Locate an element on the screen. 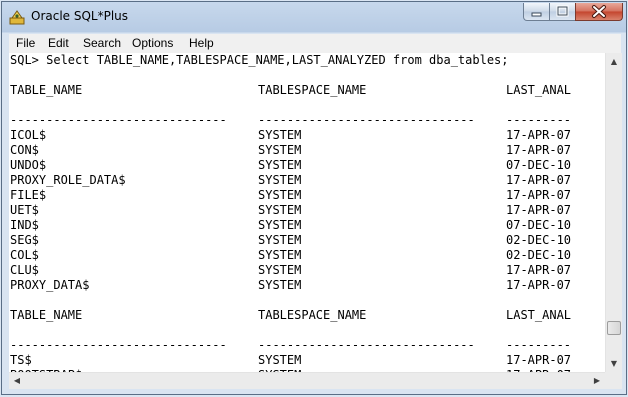  scroll-down-button: ▼ is located at coordinates (614, 363).